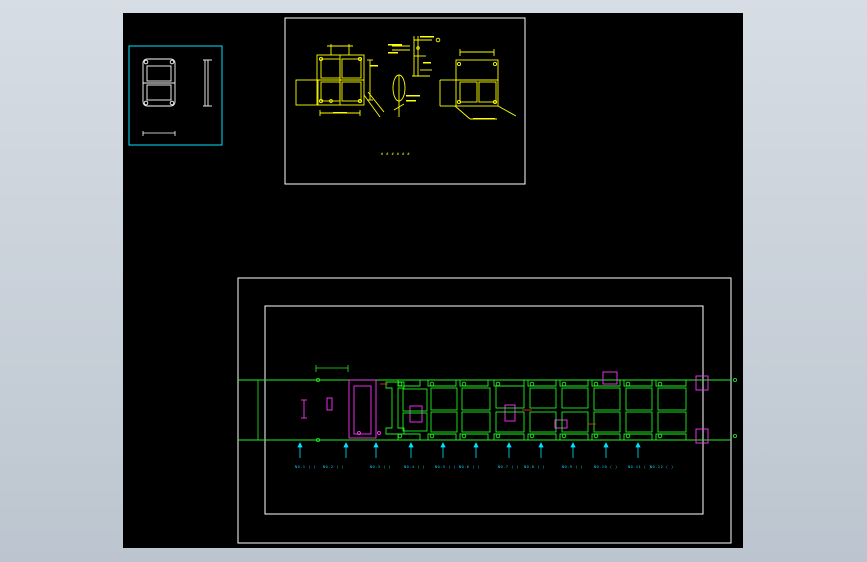 This screenshot has height=562, width=867. I want to click on strip-station-parts, so click(536, 410).